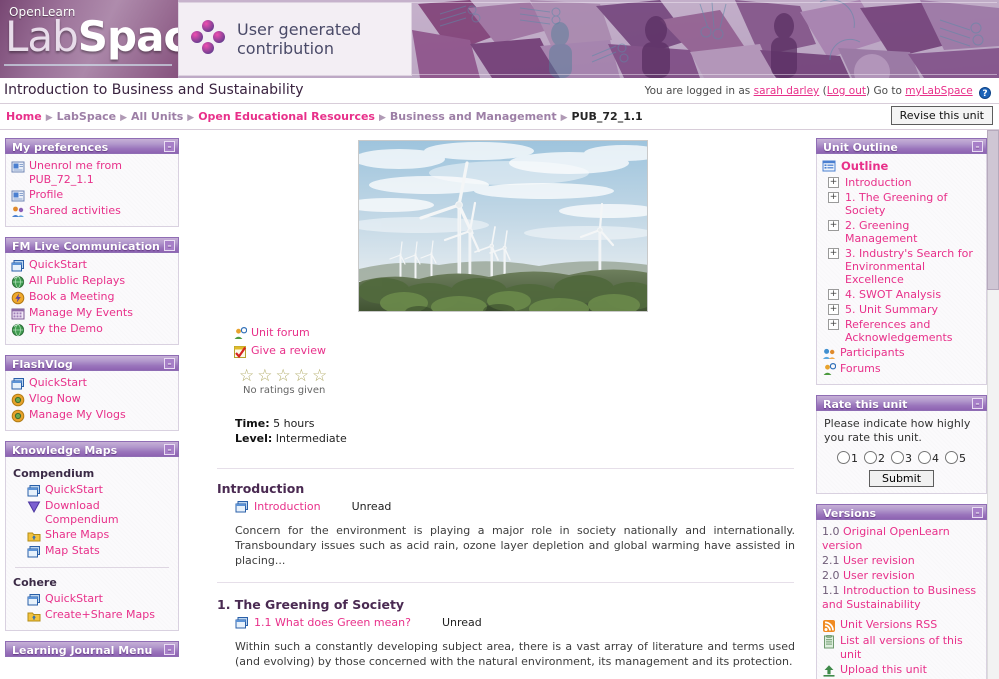 The width and height of the screenshot is (999, 679). What do you see at coordinates (522, 351) in the screenshot?
I see `sidebar-link: Give a review` at bounding box center [522, 351].